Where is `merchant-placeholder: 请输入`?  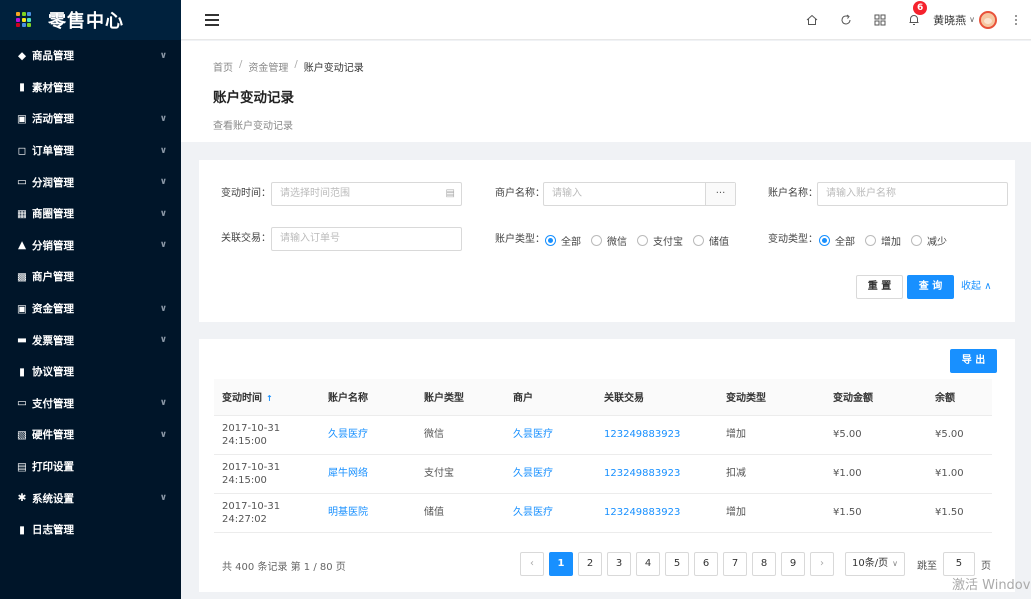
merchant-placeholder: 请输入 is located at coordinates (567, 193).